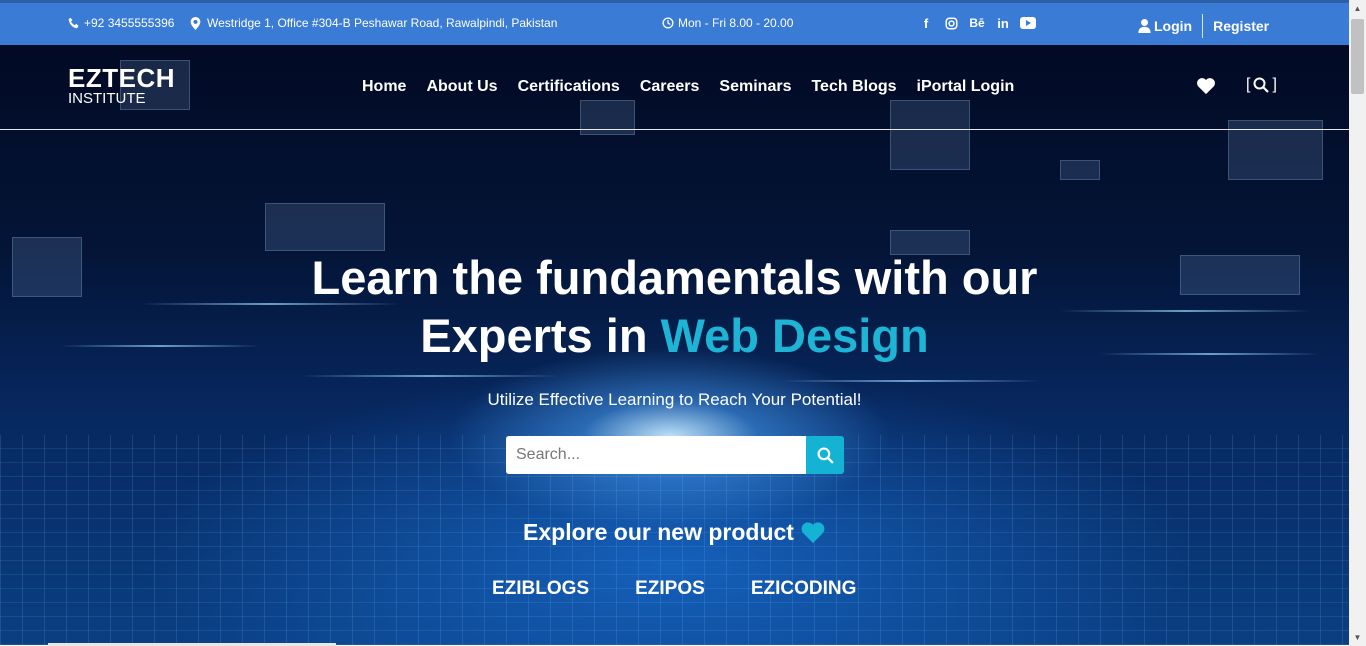 The width and height of the screenshot is (1366, 646). What do you see at coordinates (121, 78) in the screenshot?
I see `logo-title: EZTECH` at bounding box center [121, 78].